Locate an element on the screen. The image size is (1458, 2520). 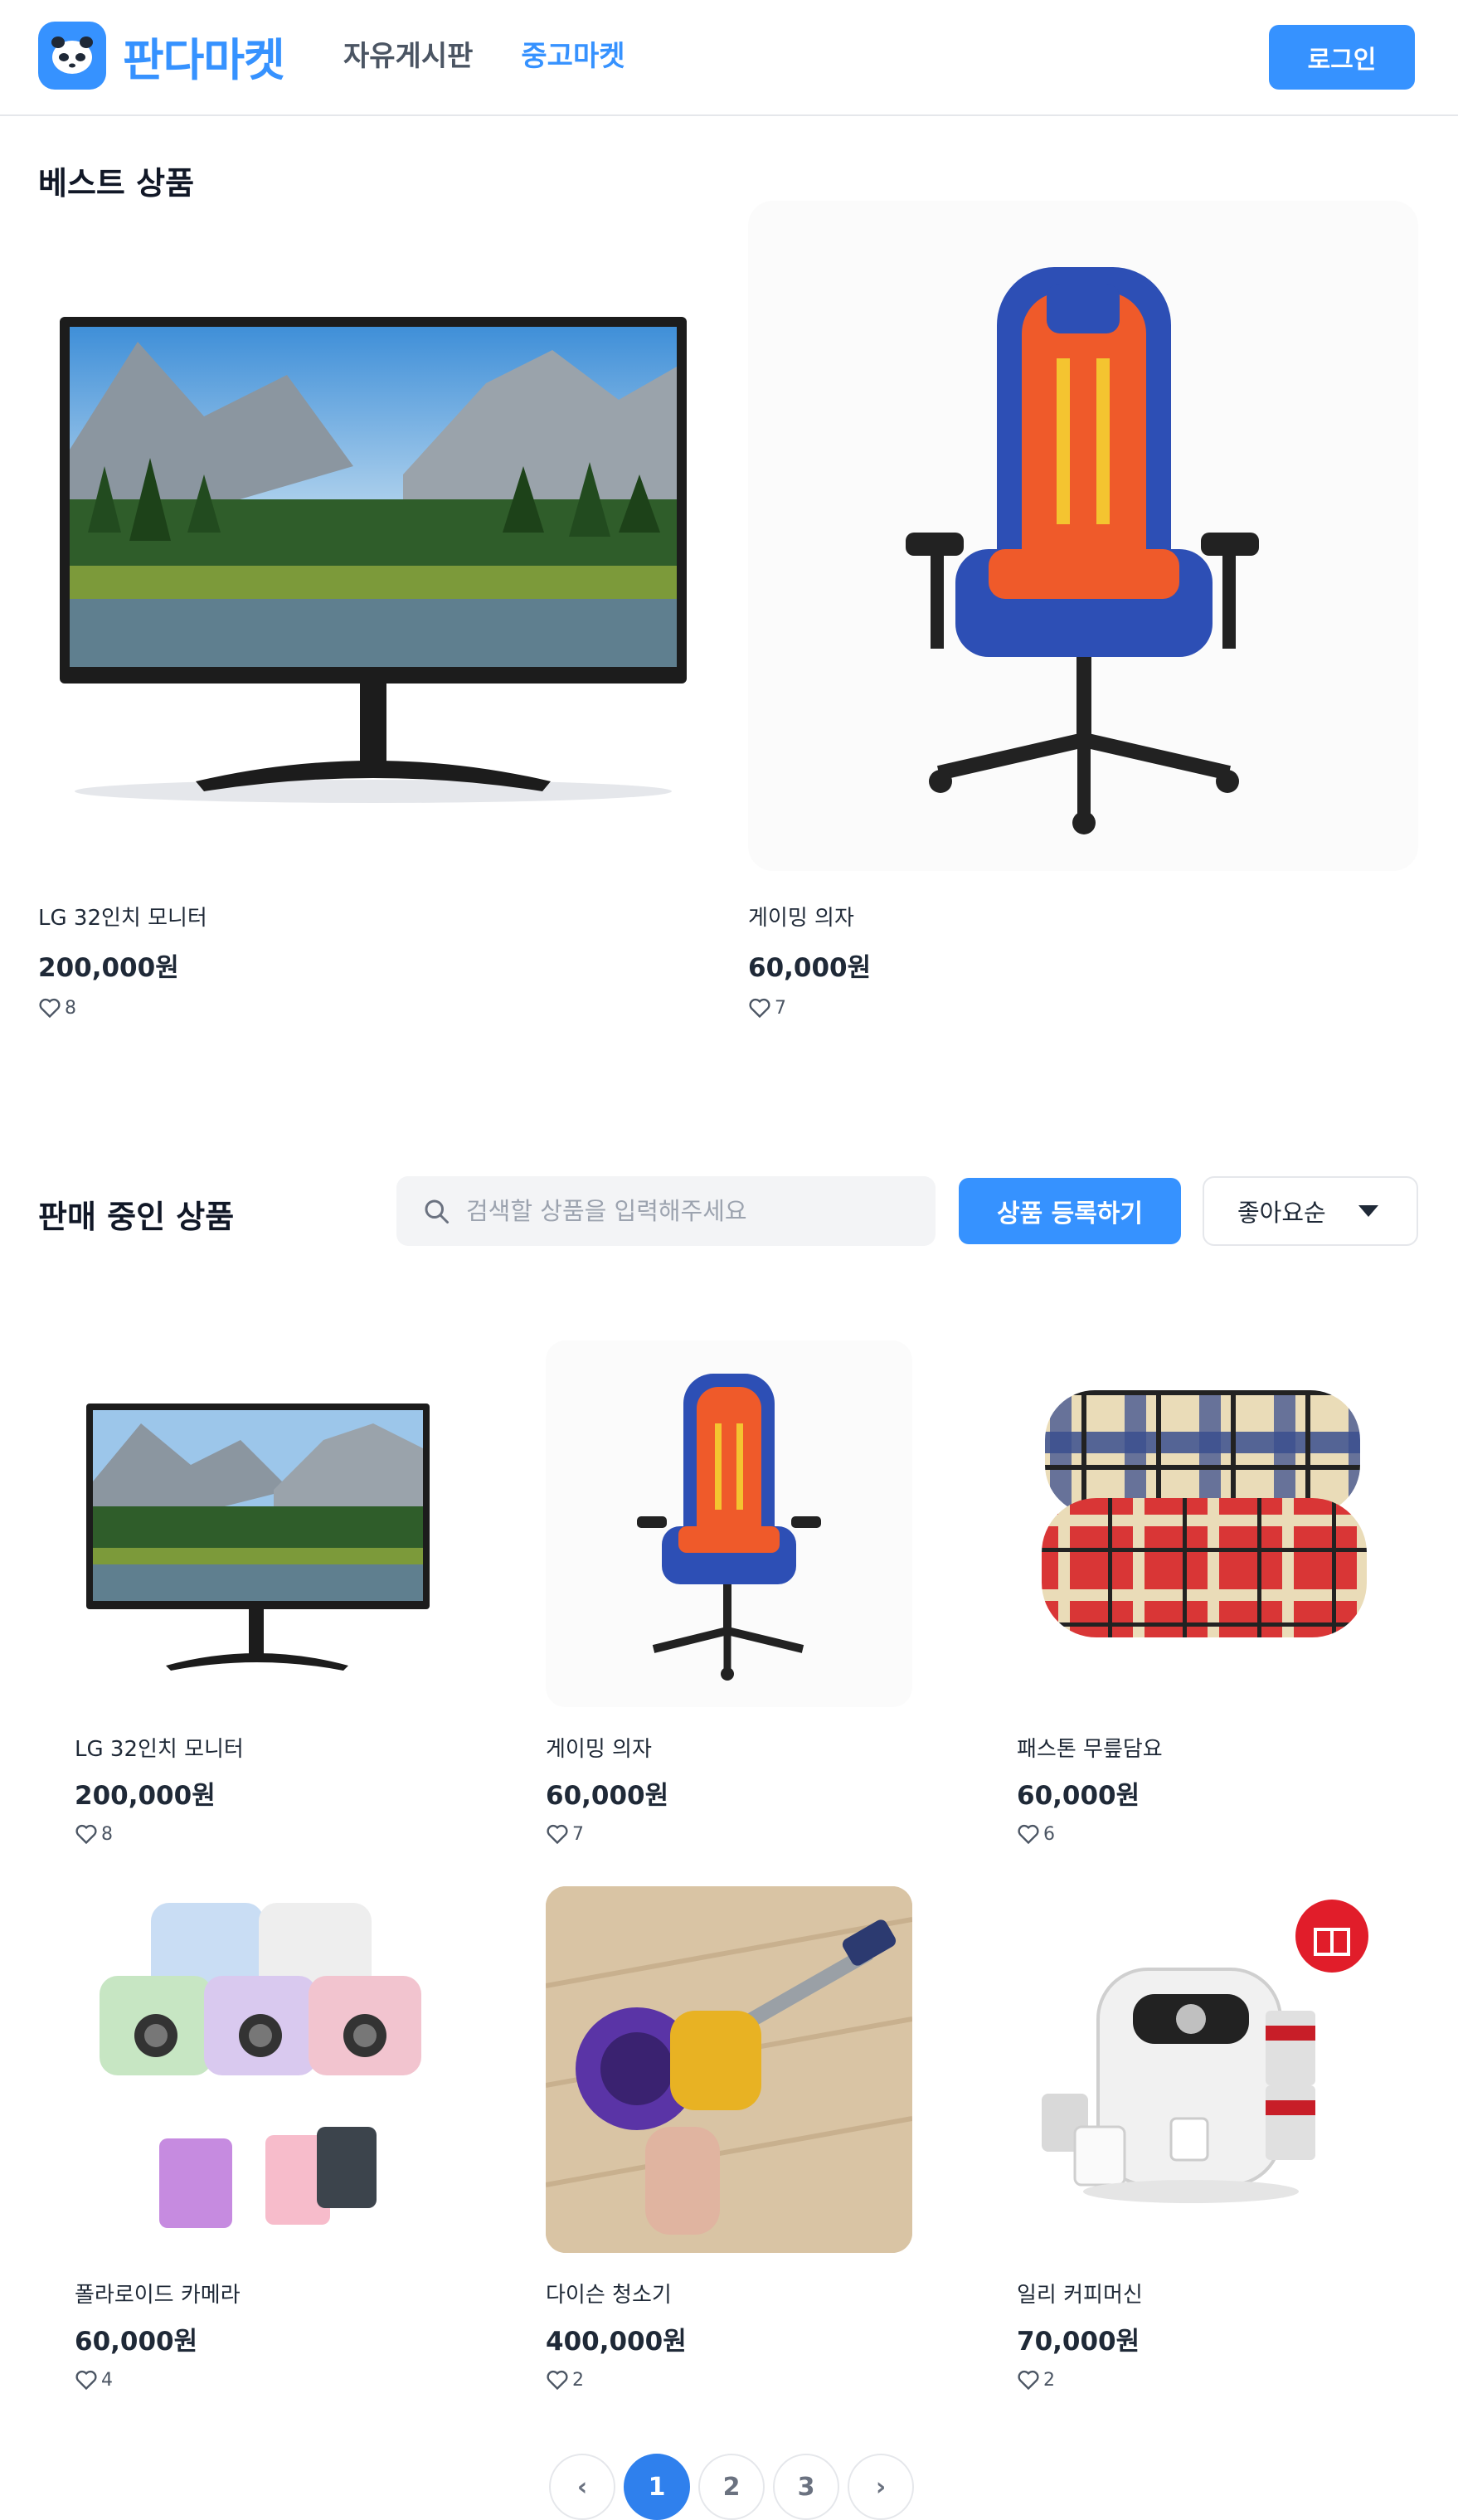
panda-logo-icon is located at coordinates (72, 56).